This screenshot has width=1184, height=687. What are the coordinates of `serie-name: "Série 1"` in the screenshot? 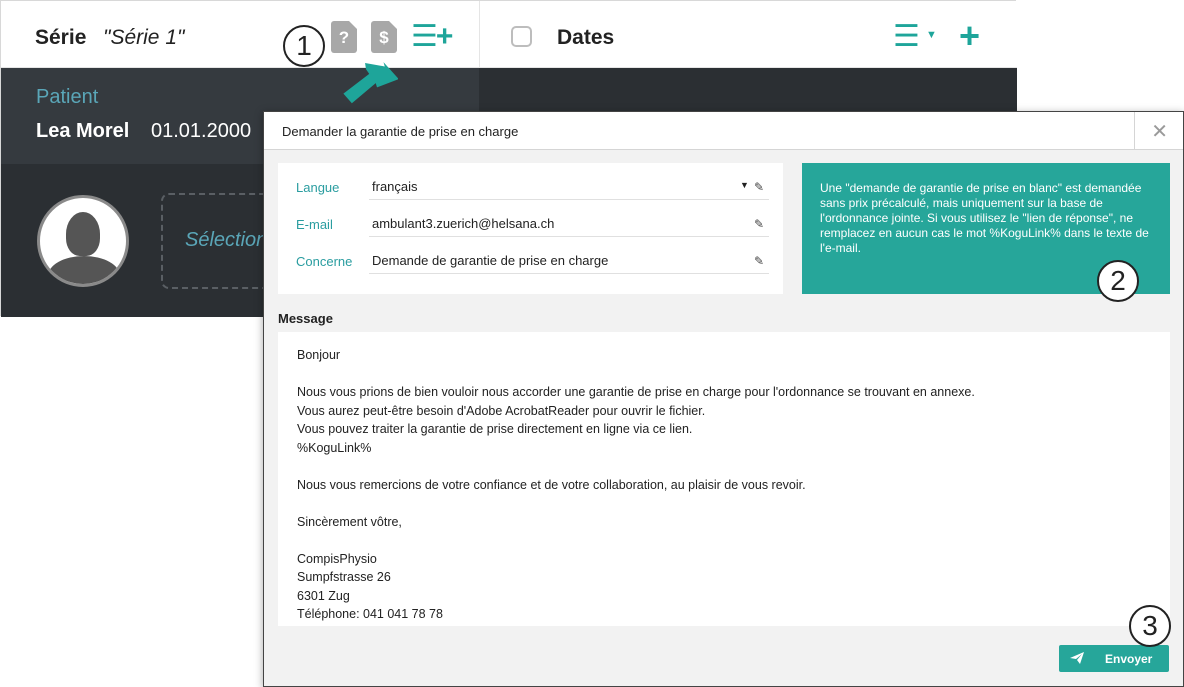 It's located at (144, 37).